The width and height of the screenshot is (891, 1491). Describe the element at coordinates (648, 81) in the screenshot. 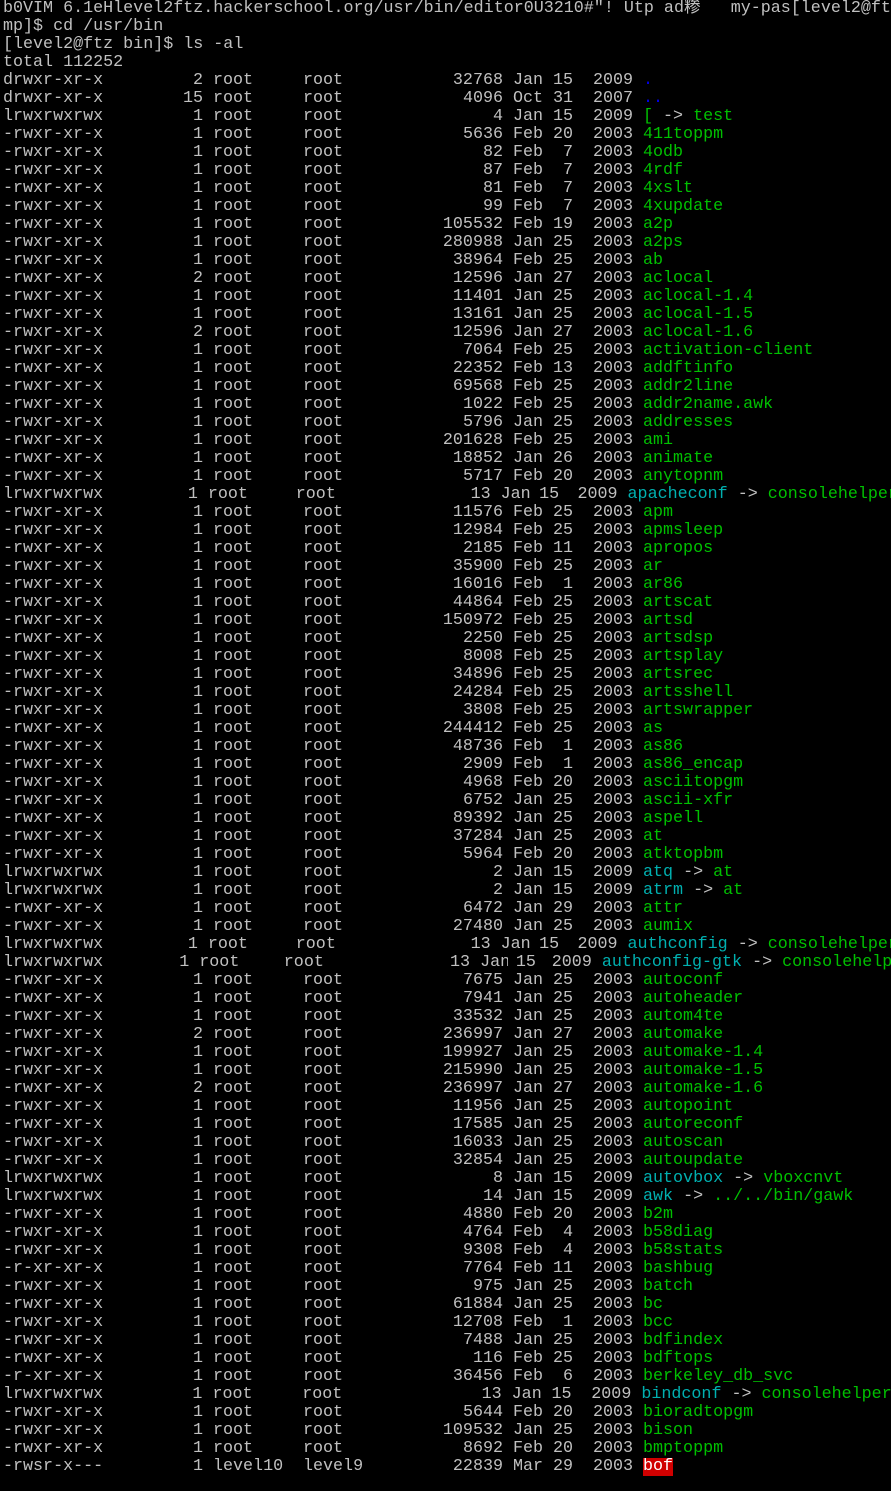

I see `file-name: .` at that location.